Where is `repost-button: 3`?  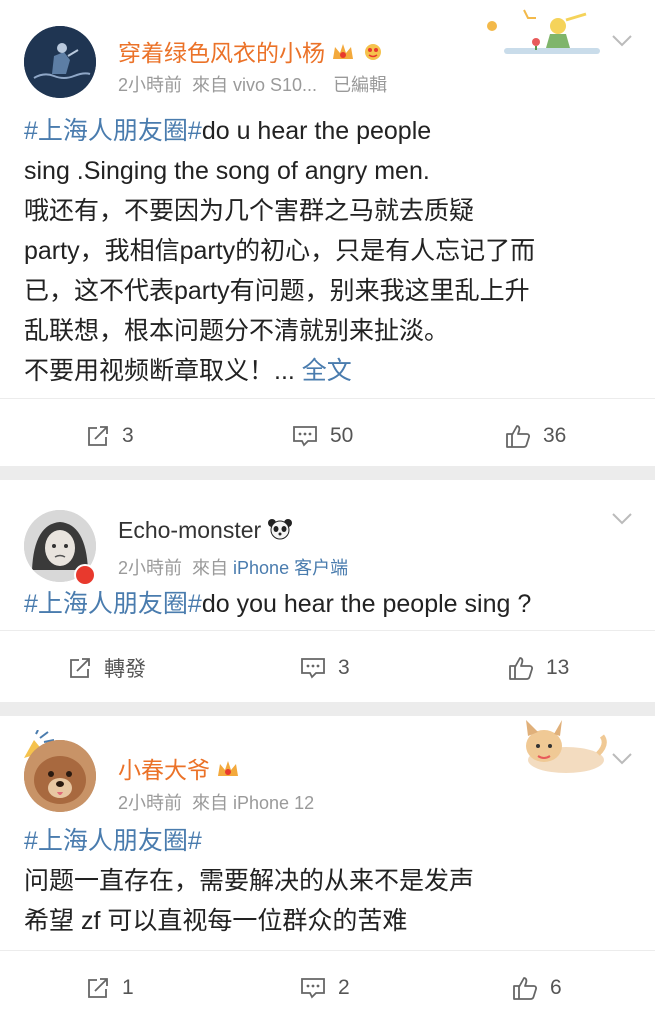
repost-button: 3 is located at coordinates (110, 436).